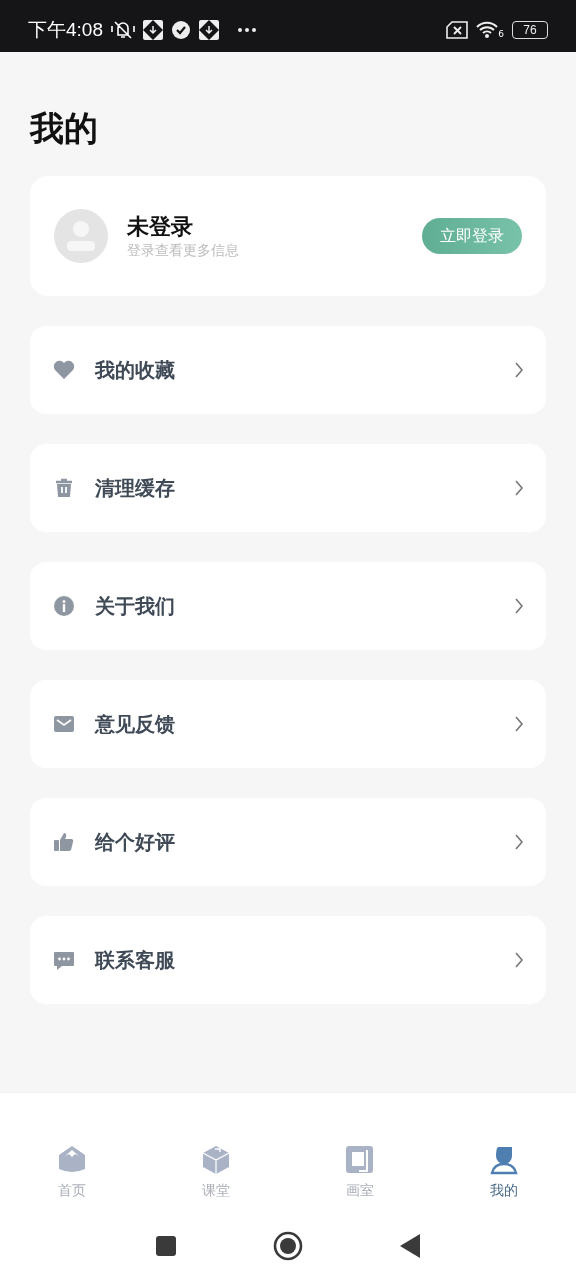 The image size is (576, 1280). What do you see at coordinates (64, 128) in the screenshot?
I see `page-title: 我的` at bounding box center [64, 128].